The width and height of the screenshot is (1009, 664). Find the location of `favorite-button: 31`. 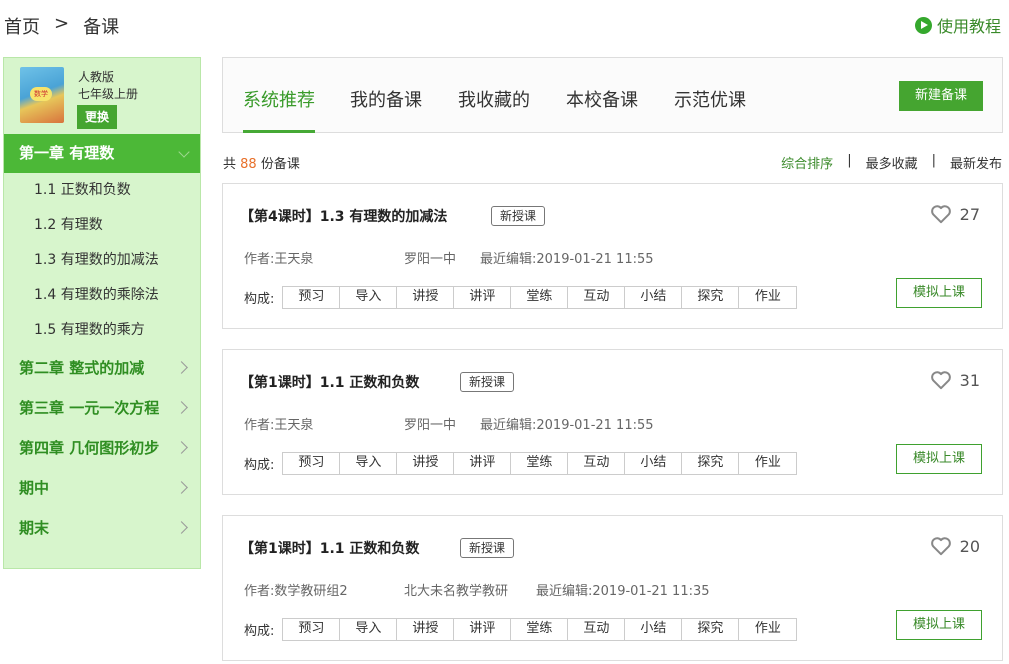

favorite-button: 31 is located at coordinates (955, 380).